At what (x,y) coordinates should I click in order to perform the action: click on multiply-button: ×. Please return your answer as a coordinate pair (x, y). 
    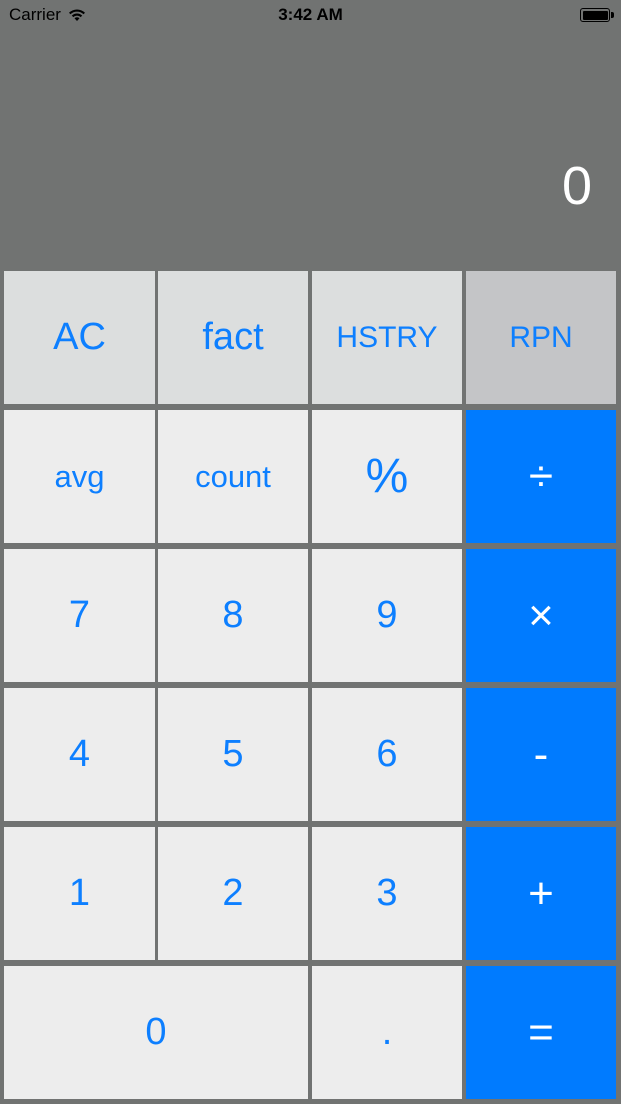
    Looking at the image, I should click on (541, 615).